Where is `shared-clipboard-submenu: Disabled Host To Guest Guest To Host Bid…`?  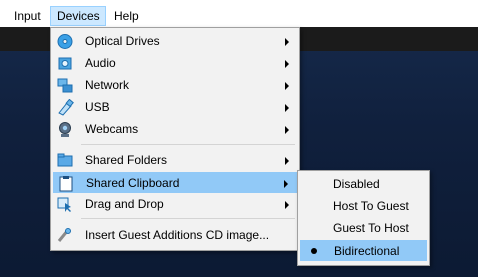 shared-clipboard-submenu: Disabled Host To Guest Guest To Host Bid… is located at coordinates (363, 218).